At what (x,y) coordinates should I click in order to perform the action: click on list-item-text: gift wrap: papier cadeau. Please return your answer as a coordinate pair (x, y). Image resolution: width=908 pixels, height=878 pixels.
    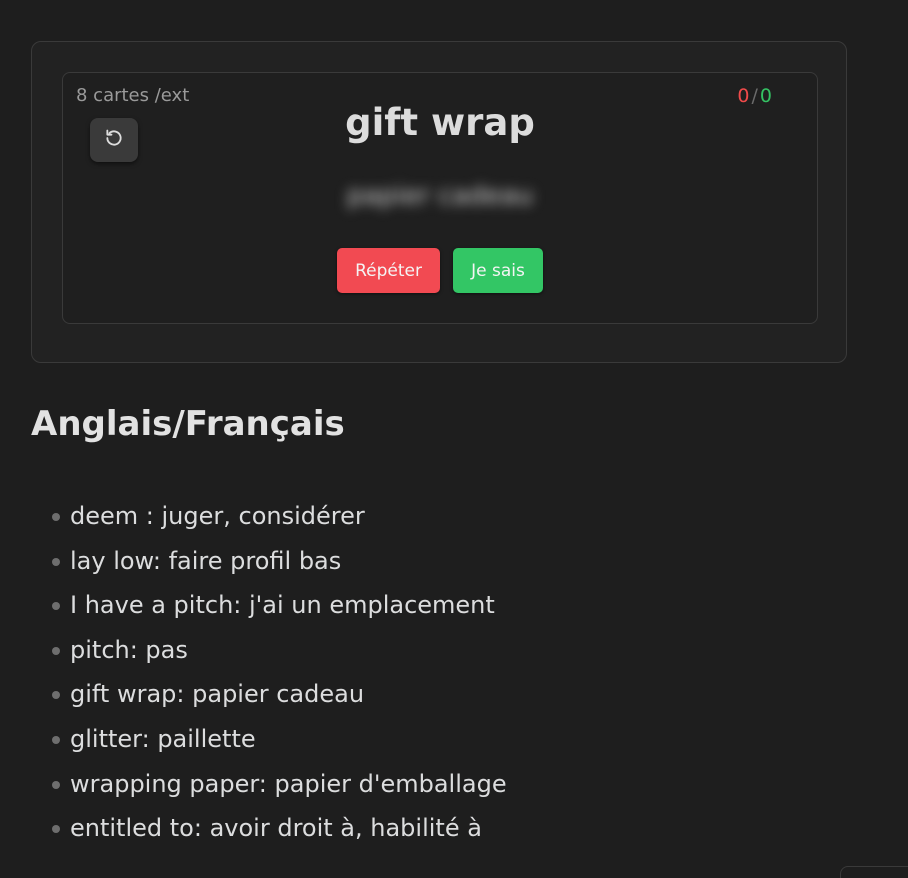
    Looking at the image, I should click on (217, 694).